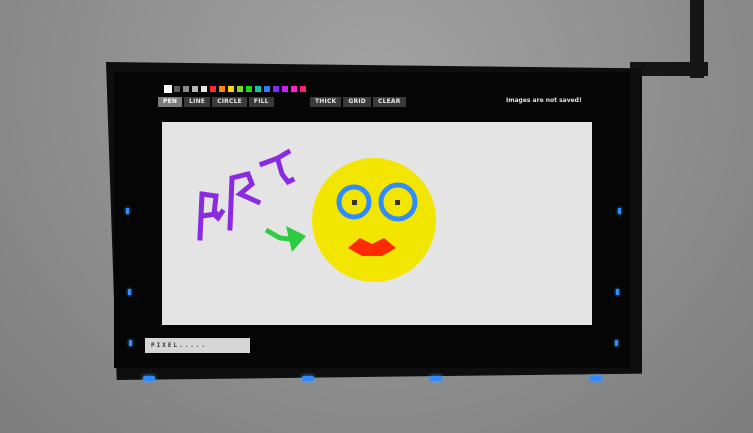 The height and width of the screenshot is (433, 753). Describe the element at coordinates (326, 102) in the screenshot. I see `thick-button: THICK` at that location.